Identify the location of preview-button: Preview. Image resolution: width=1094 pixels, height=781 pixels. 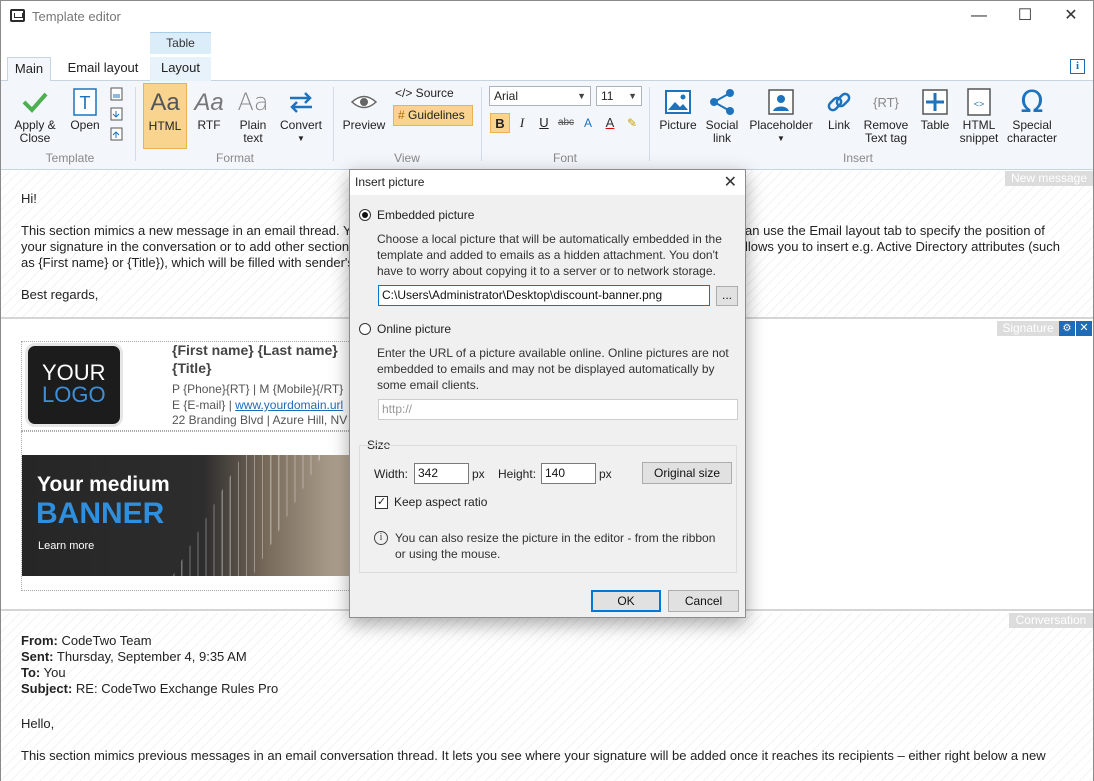
(364, 108).